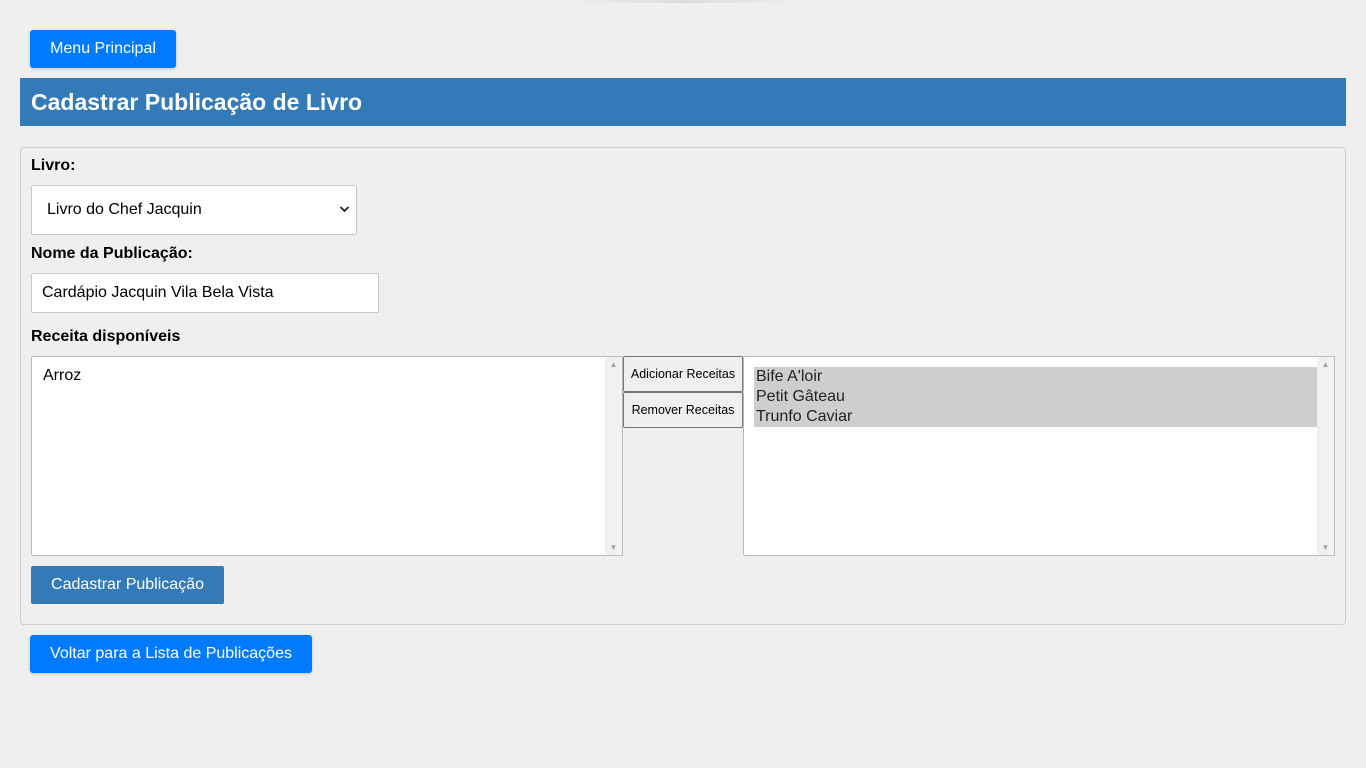 The width and height of the screenshot is (1366, 768). Describe the element at coordinates (683, 374) in the screenshot. I see `add-recipes-button: Adicionar Receitas` at that location.